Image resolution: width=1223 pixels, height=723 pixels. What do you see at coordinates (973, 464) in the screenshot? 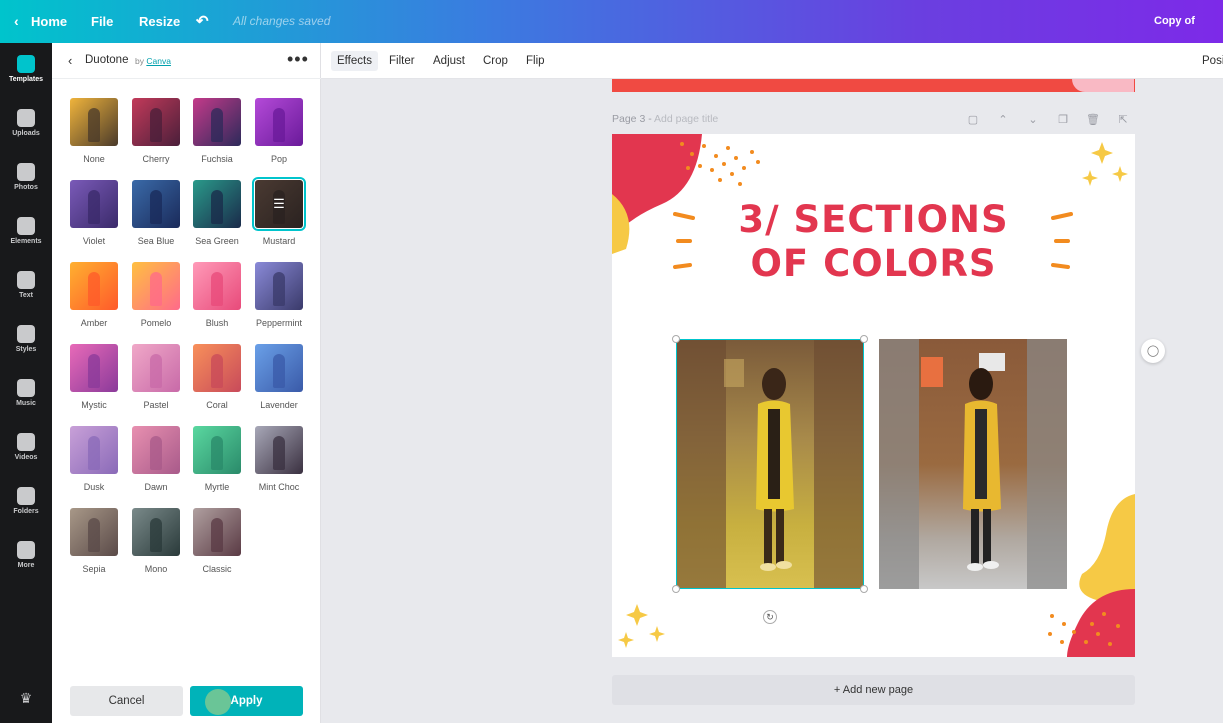
I see `photo-original` at bounding box center [973, 464].